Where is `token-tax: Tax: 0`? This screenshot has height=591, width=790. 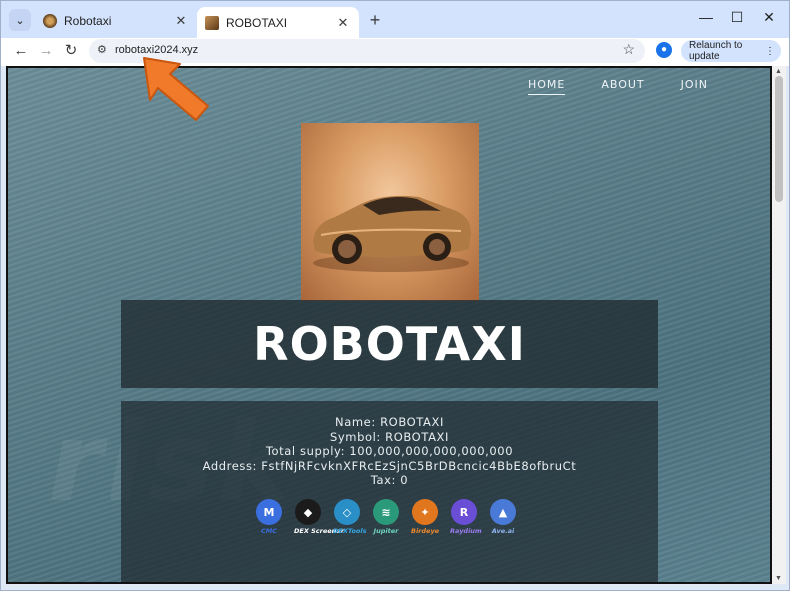
token-tax: Tax: 0 is located at coordinates (389, 480).